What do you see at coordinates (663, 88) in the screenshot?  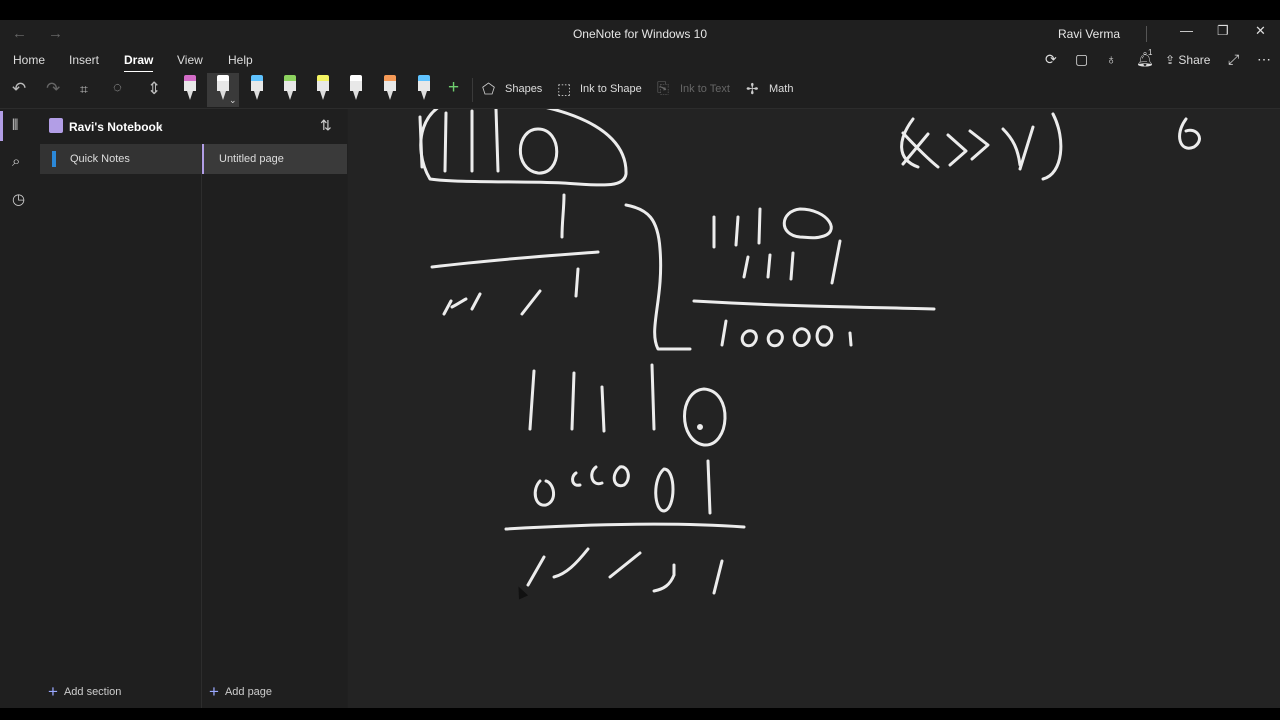 I see `ink-to-text-icon: ⎘` at bounding box center [663, 88].